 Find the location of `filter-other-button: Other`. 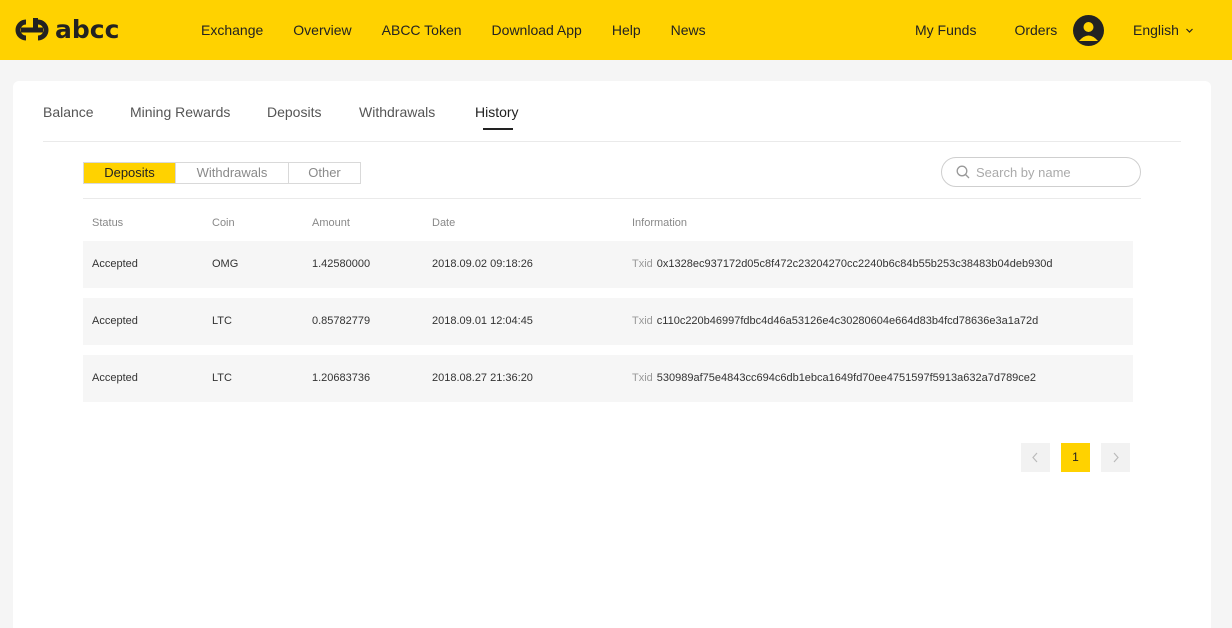

filter-other-button: Other is located at coordinates (324, 173).